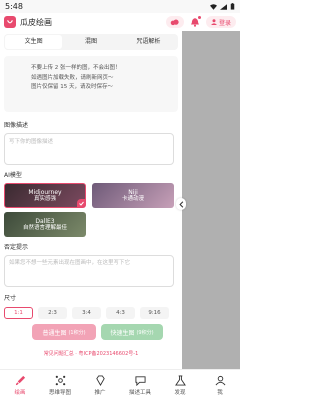 Image resolution: width=320 pixels, height=400 pixels. Describe the element at coordinates (20, 392) in the screenshot. I see `nav-label: 绘画` at that location.